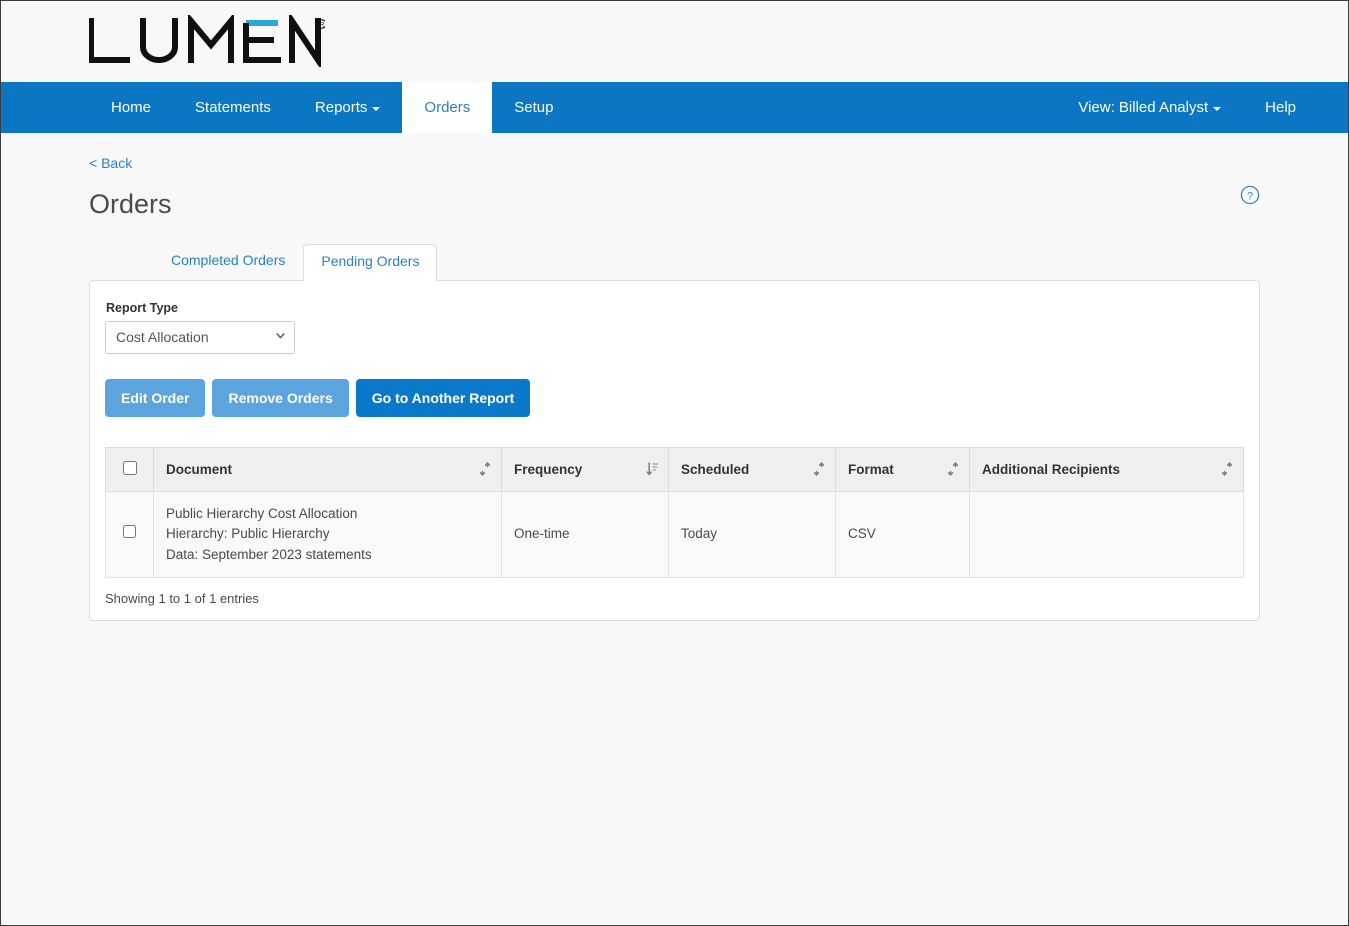 The height and width of the screenshot is (926, 1349). I want to click on column-label: Frequency, so click(548, 469).